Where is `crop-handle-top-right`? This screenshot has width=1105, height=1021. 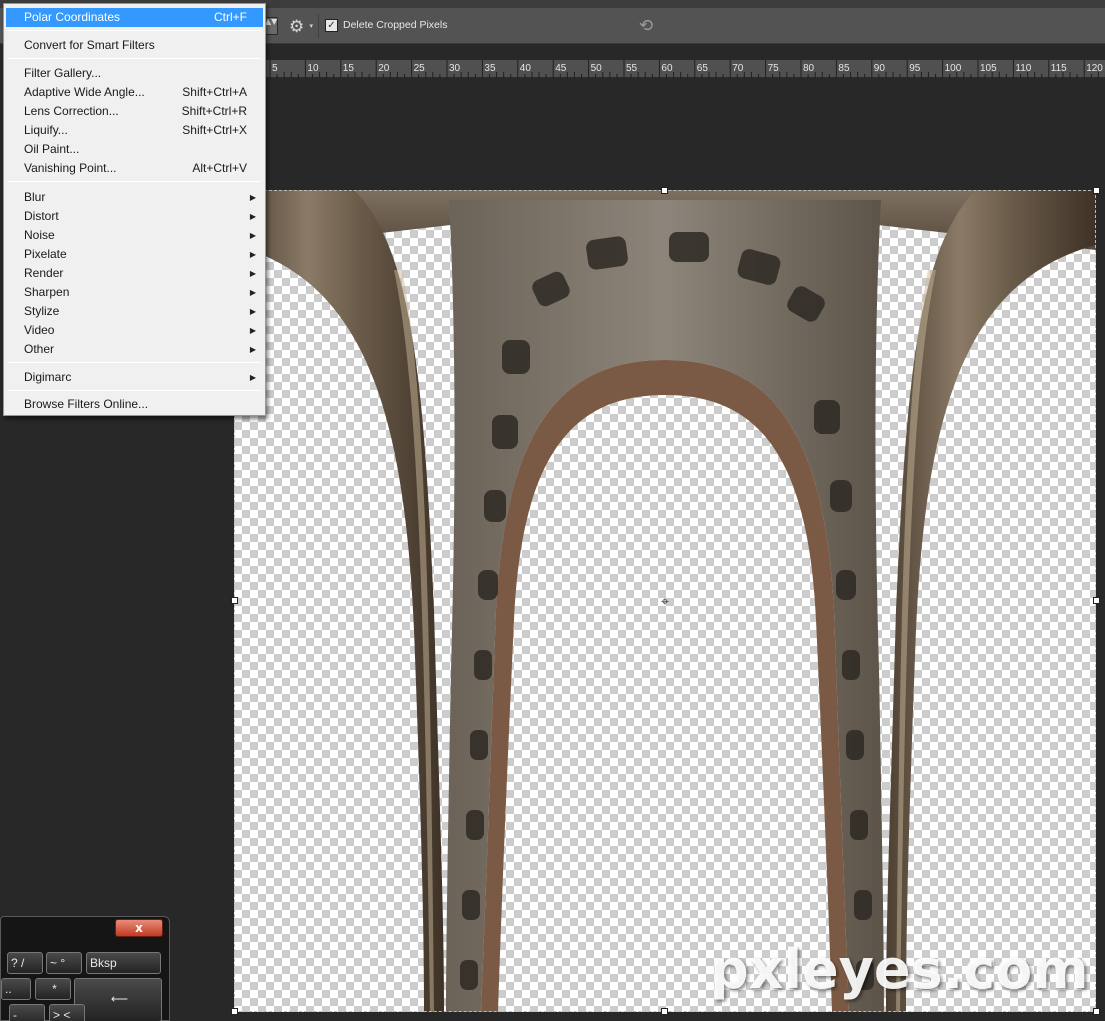 crop-handle-top-right is located at coordinates (1096, 190).